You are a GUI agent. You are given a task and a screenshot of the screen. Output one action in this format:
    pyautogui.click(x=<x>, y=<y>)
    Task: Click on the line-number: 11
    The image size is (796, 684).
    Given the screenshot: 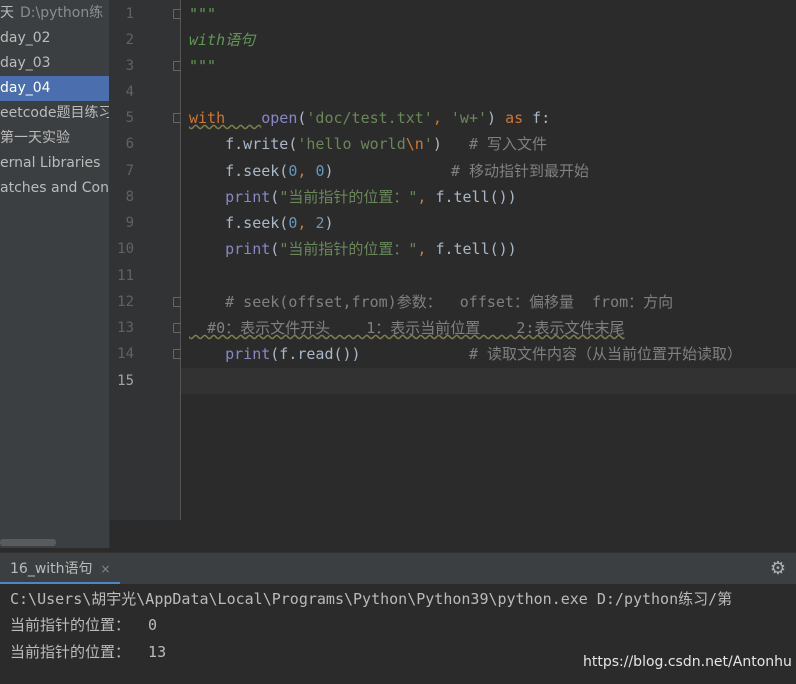 What is the action you would take?
    pyautogui.click(x=125, y=276)
    